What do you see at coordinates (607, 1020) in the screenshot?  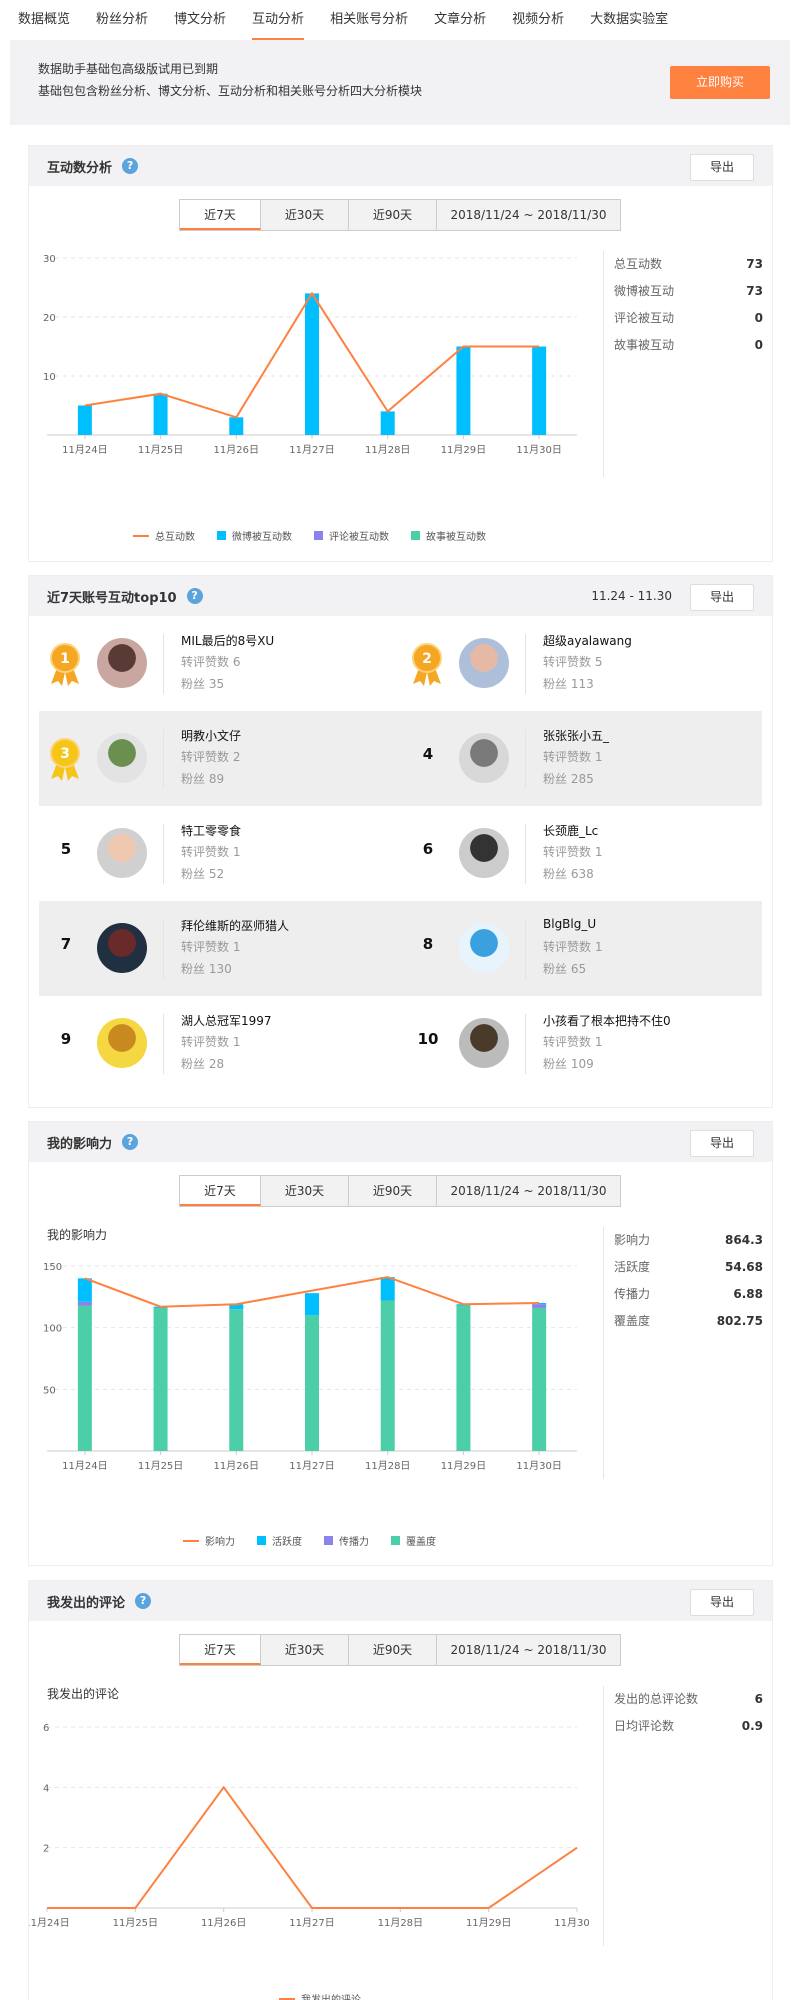 I see `user-name: 小孩看了根本把持不住0` at bounding box center [607, 1020].